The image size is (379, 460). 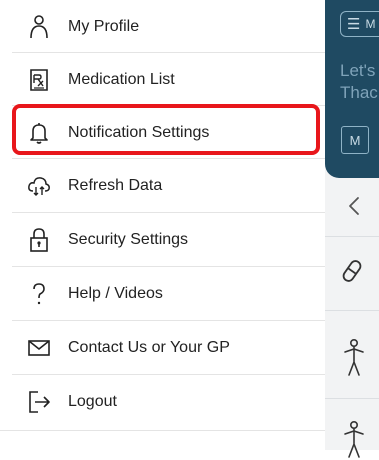 What do you see at coordinates (39, 26) in the screenshot?
I see `person-icon` at bounding box center [39, 26].